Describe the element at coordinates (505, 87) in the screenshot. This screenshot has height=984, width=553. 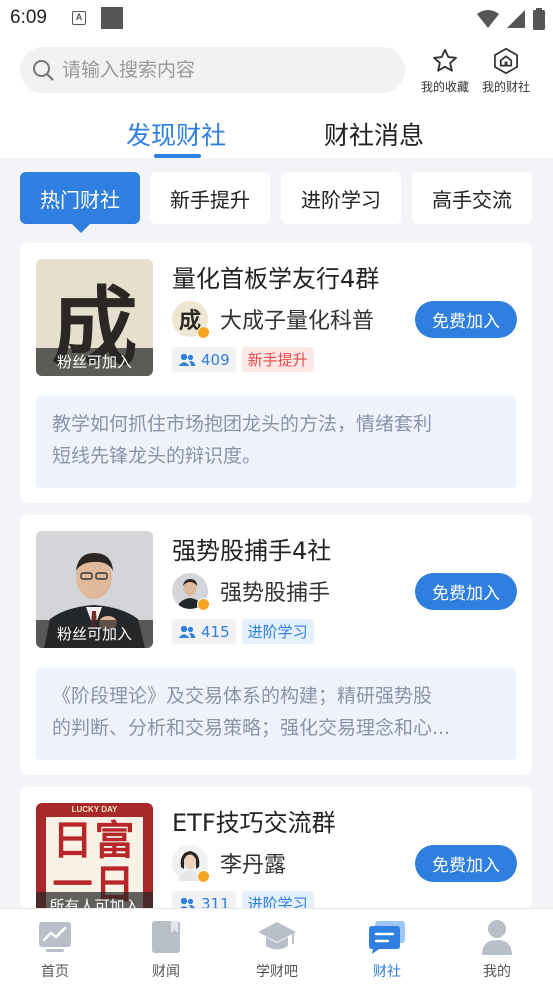
I see `my-community-label: 我的财社` at that location.